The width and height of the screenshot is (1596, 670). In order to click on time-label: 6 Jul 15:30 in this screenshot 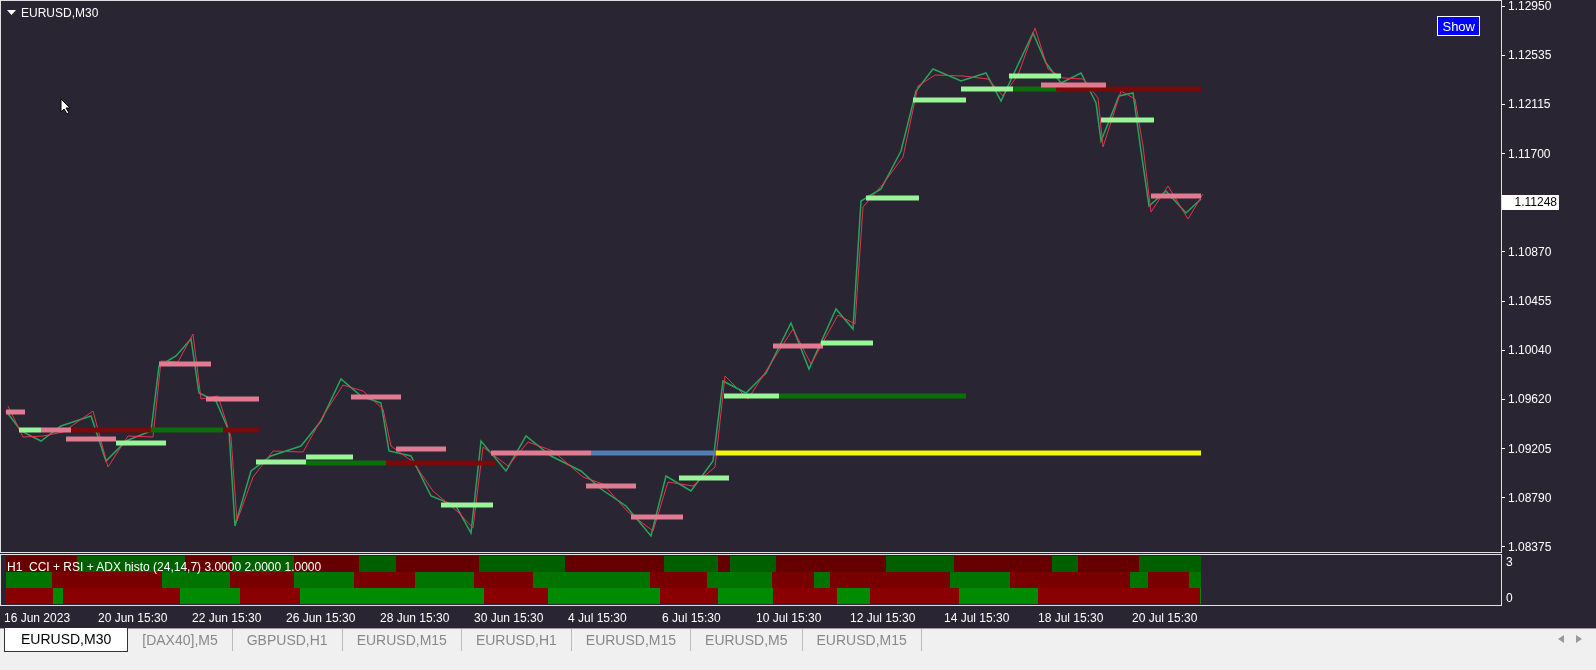, I will do `click(692, 618)`.